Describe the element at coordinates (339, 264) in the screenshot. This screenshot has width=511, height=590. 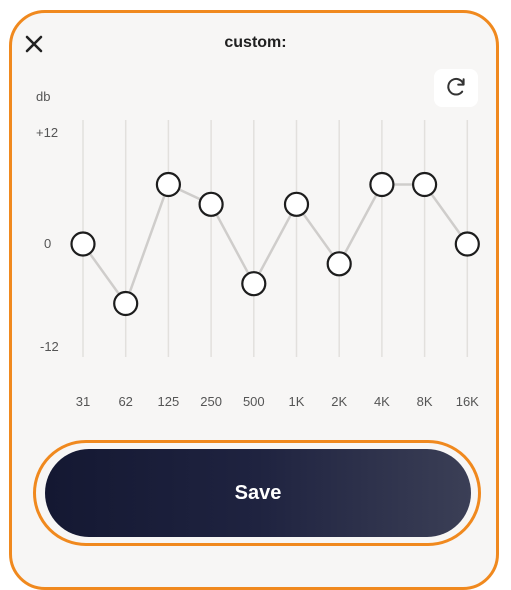
I see `band-handle-2K` at that location.